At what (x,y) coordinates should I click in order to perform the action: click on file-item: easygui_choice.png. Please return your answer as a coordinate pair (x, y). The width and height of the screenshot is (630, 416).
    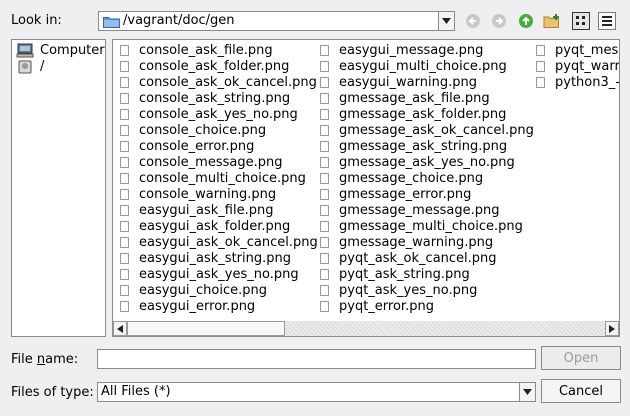
    Looking at the image, I should click on (217, 290).